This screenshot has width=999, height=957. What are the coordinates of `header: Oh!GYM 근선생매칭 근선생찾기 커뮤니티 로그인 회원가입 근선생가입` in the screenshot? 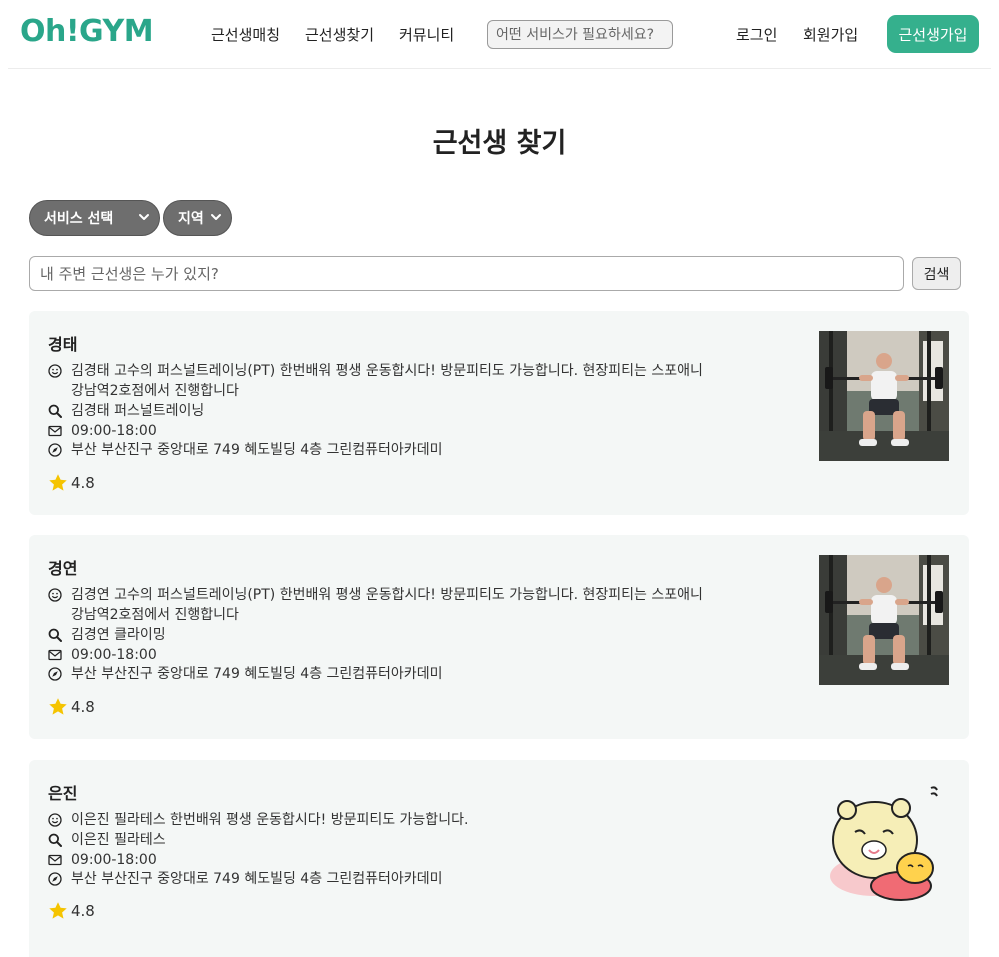 It's located at (499, 34).